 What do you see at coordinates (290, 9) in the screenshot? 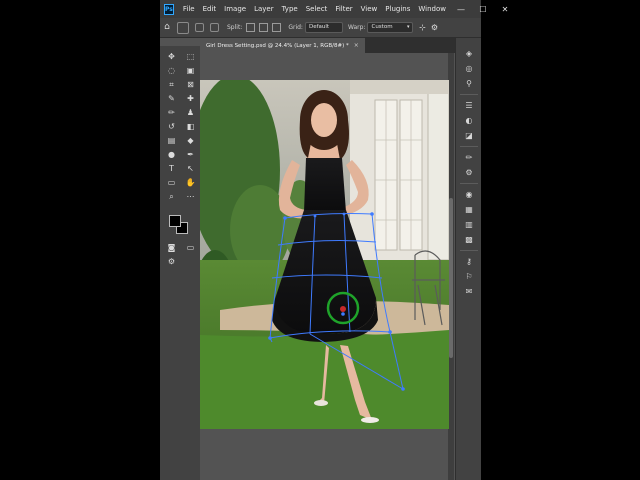
I see `menu-type: Type` at bounding box center [290, 9].